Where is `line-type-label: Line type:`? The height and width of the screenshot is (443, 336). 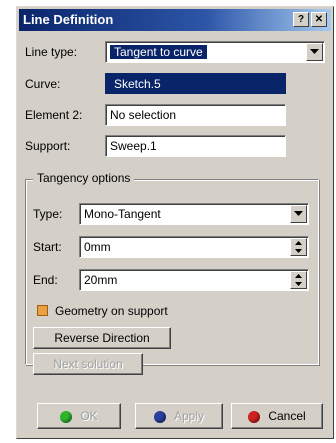
line-type-label: Line type: is located at coordinates (51, 52).